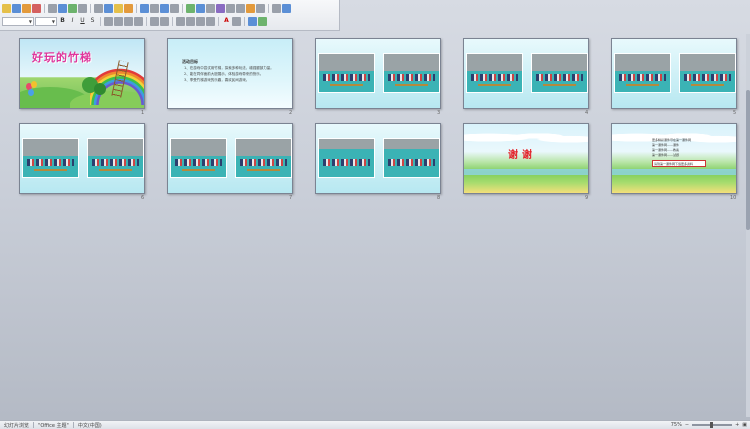 The height and width of the screenshot is (429, 750). I want to click on zoom-level: 75%, so click(676, 425).